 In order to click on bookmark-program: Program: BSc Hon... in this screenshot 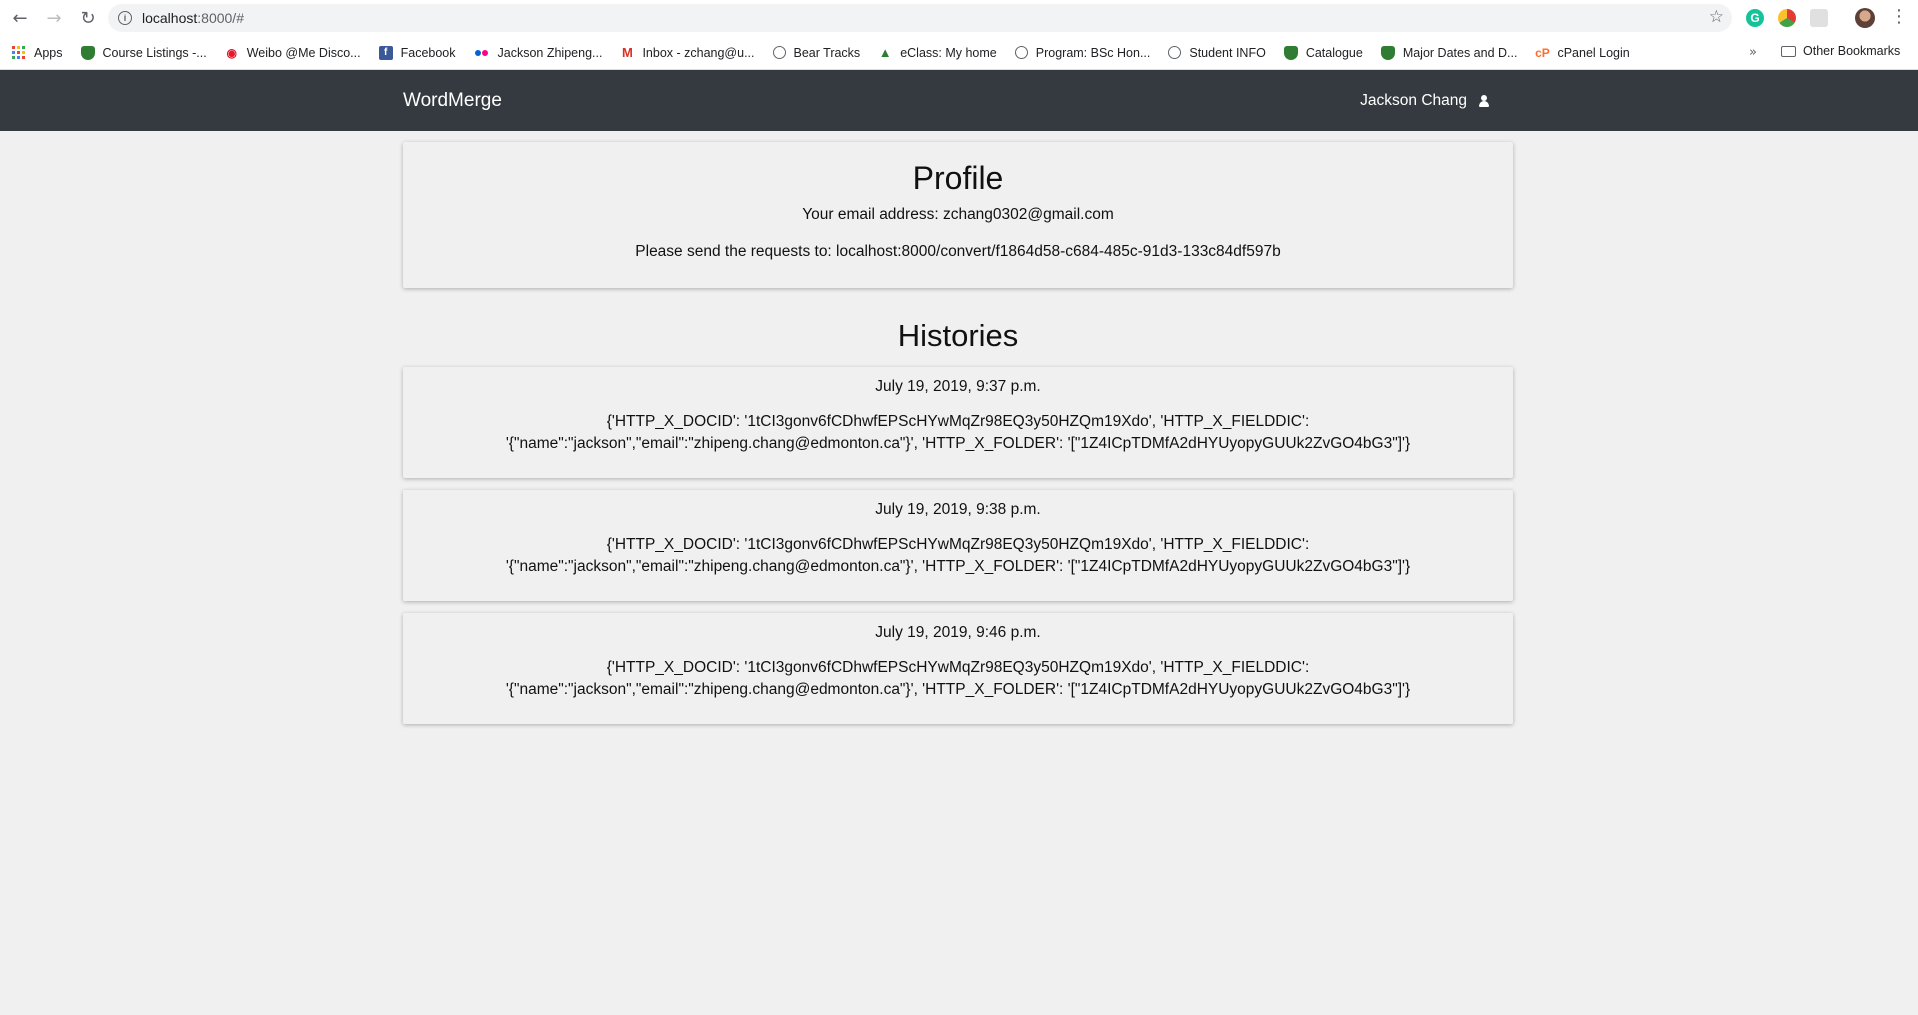, I will do `click(1082, 52)`.